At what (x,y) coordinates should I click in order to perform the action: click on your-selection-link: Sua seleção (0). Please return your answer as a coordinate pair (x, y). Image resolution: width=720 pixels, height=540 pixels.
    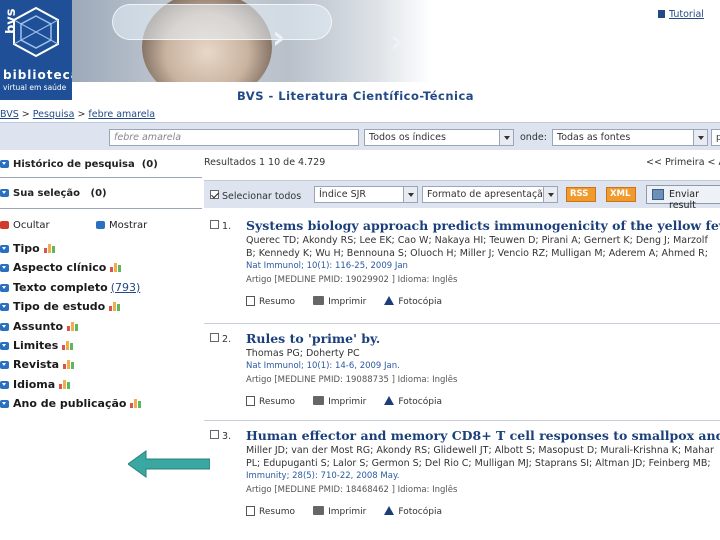
    Looking at the image, I should click on (53, 193).